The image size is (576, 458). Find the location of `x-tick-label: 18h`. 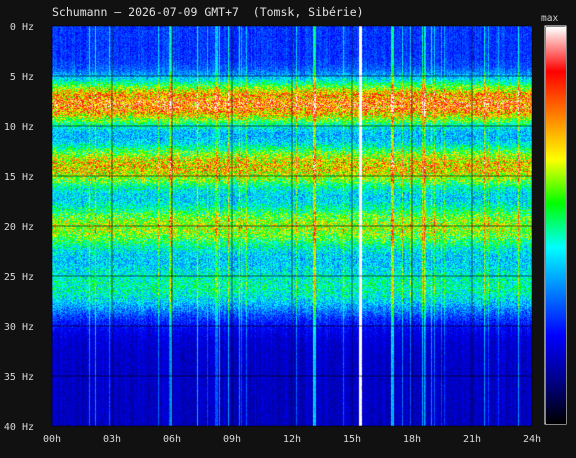

x-tick-label: 18h is located at coordinates (412, 439).